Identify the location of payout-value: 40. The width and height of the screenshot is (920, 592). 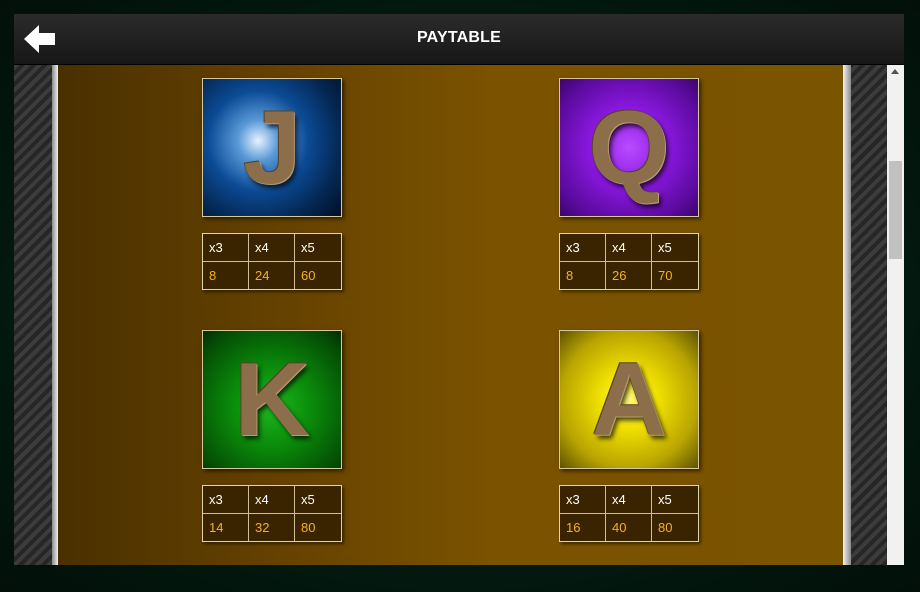
(629, 527).